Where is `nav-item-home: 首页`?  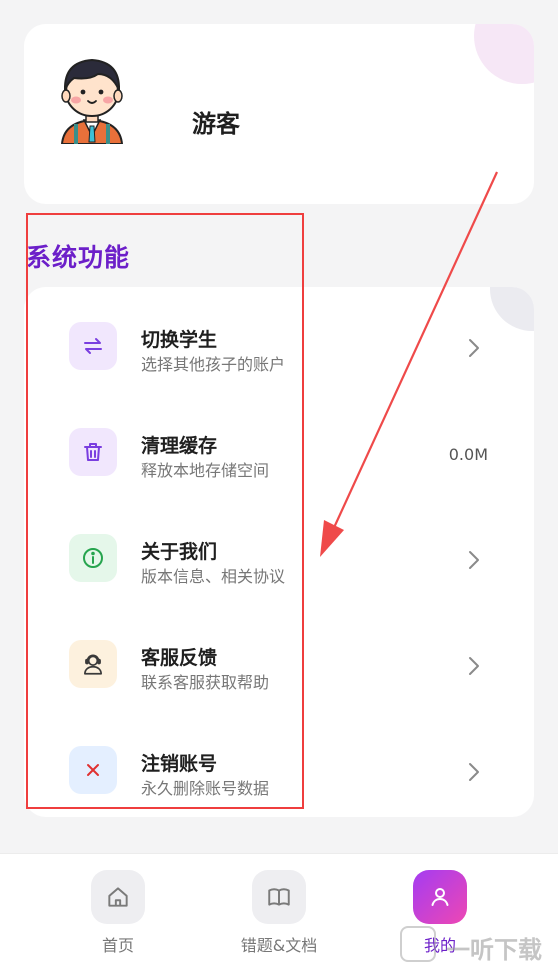
nav-item-home: 首页 is located at coordinates (118, 915).